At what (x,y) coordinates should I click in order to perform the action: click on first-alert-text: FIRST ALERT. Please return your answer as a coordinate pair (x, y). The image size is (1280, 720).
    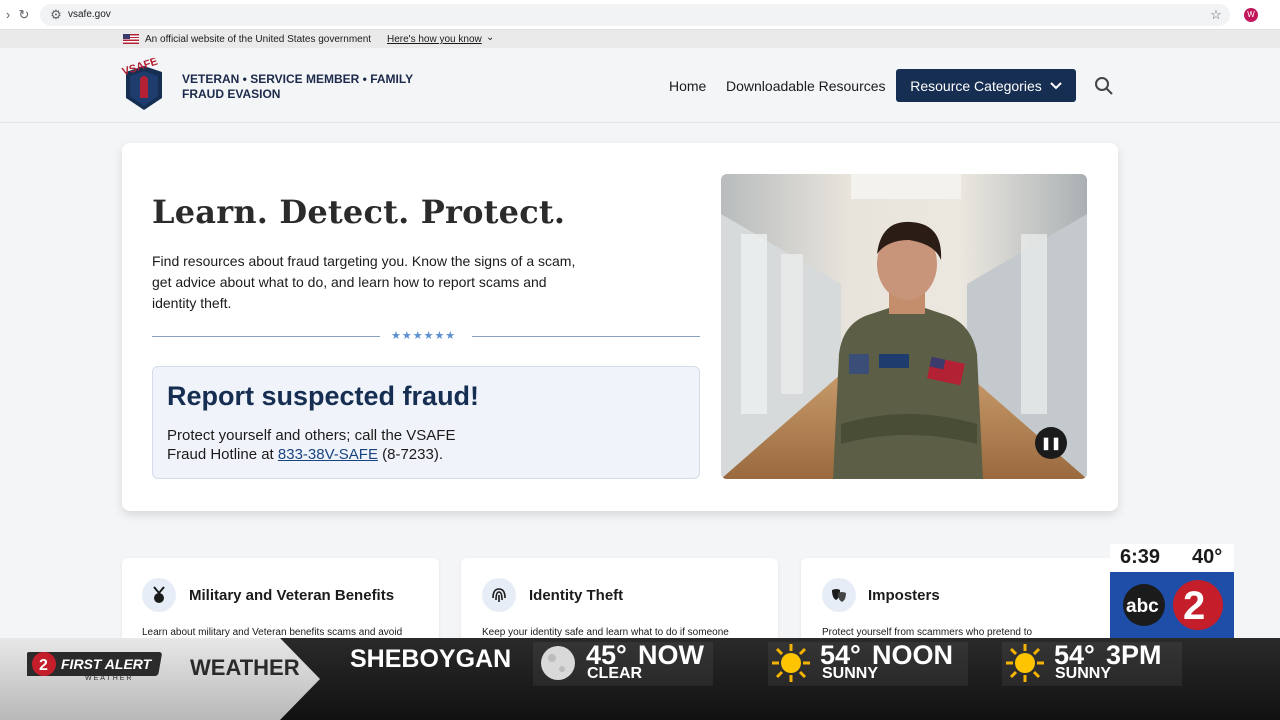
    Looking at the image, I should click on (107, 664).